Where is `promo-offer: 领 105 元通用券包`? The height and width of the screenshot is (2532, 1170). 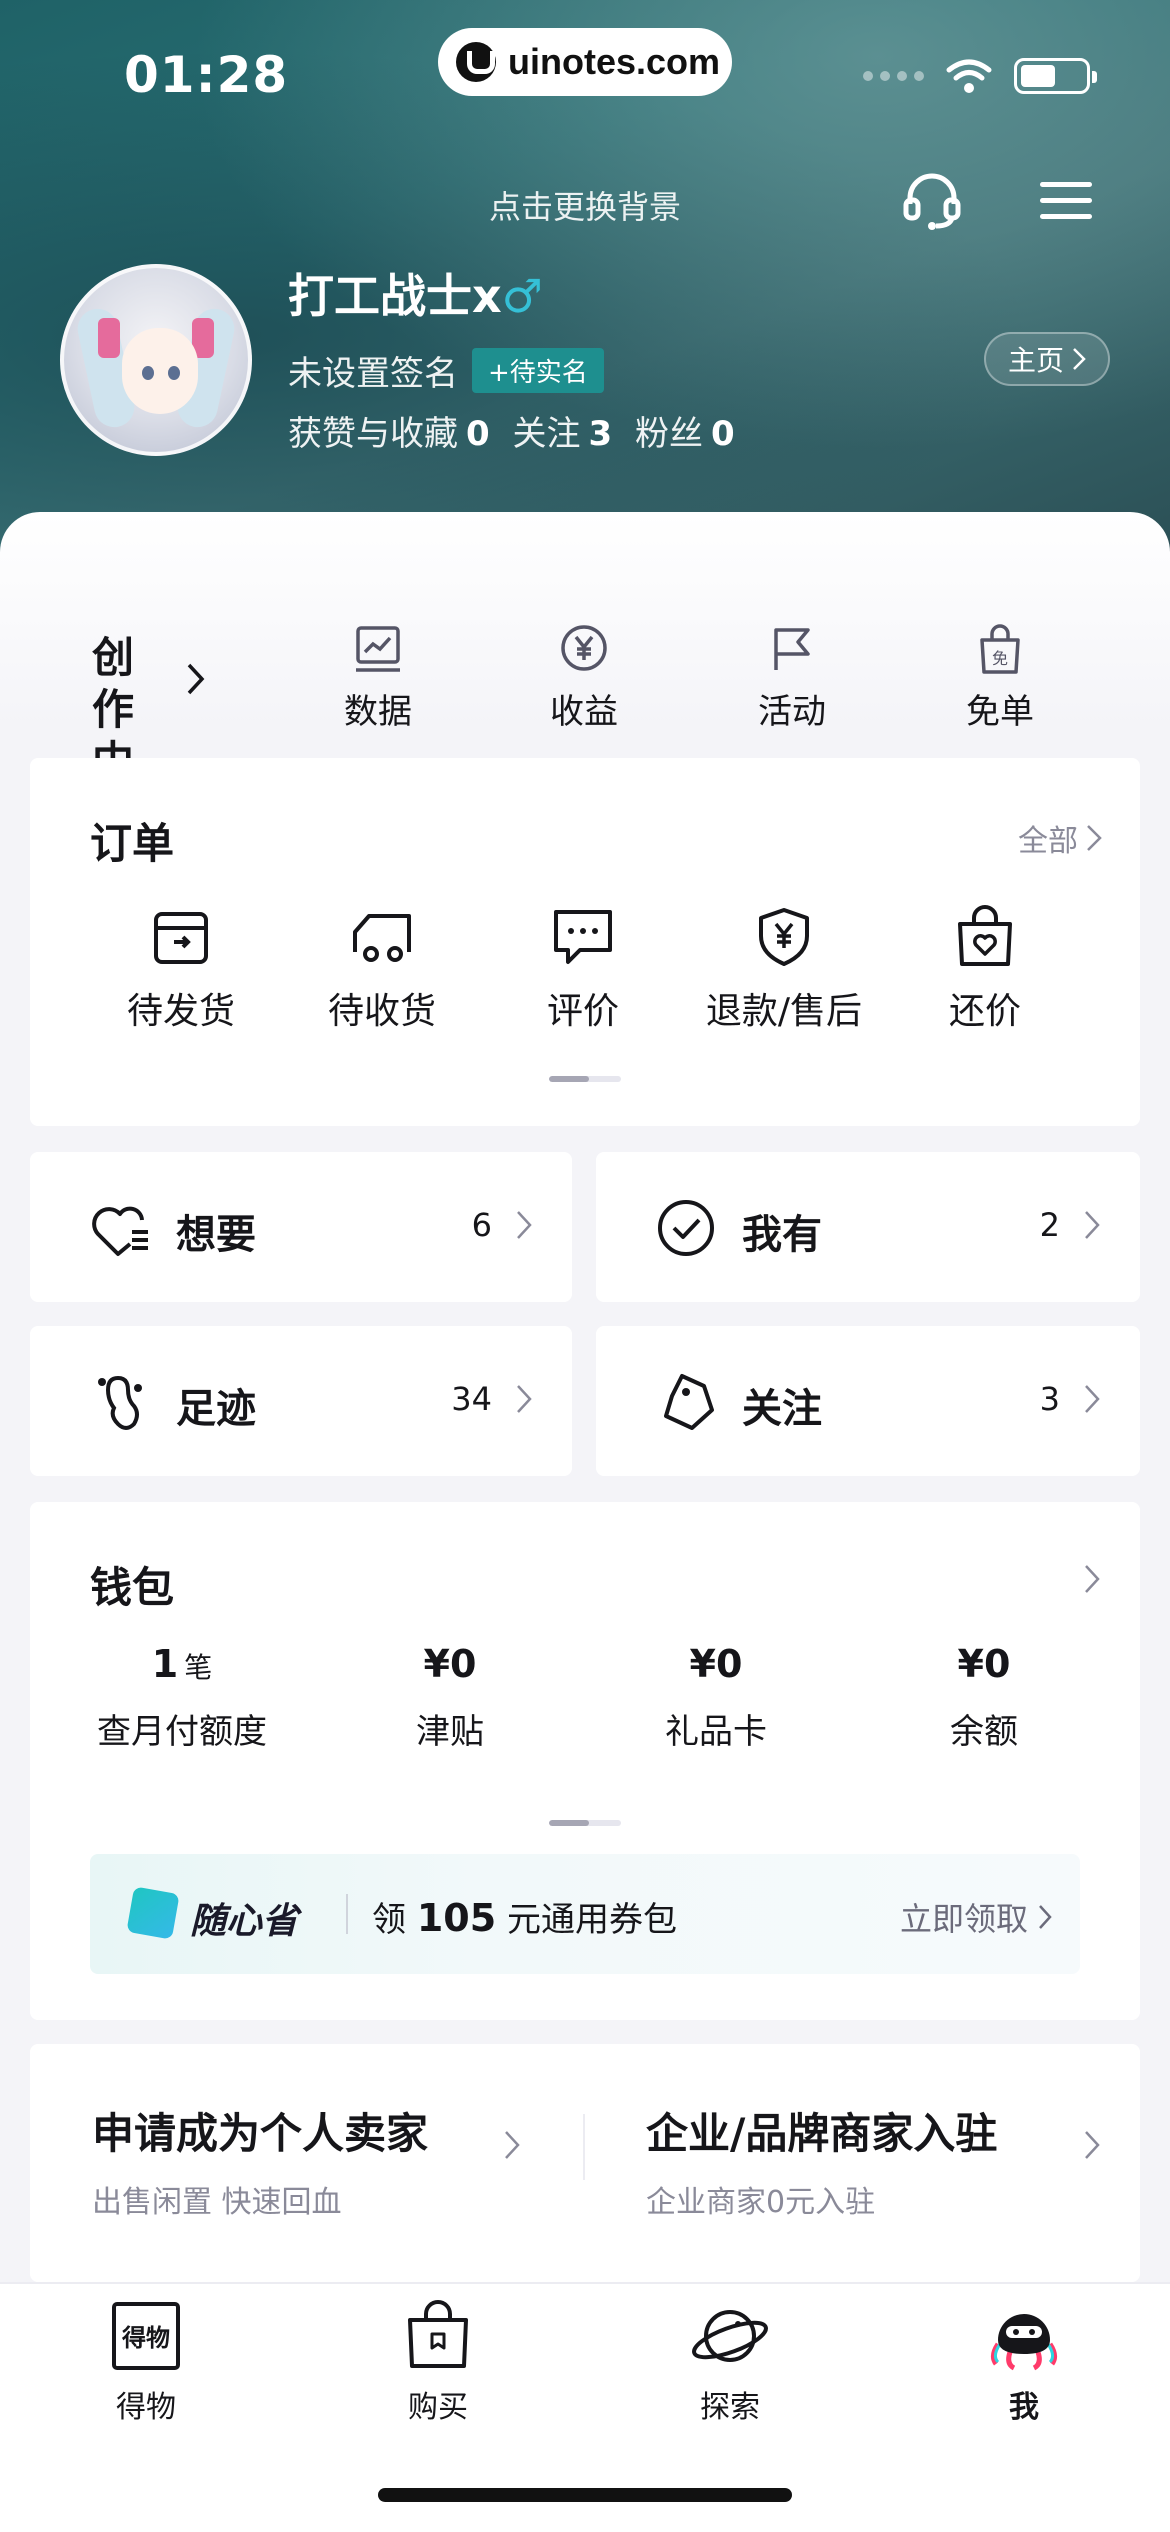
promo-offer: 领 105 元通用券包 is located at coordinates (524, 1916).